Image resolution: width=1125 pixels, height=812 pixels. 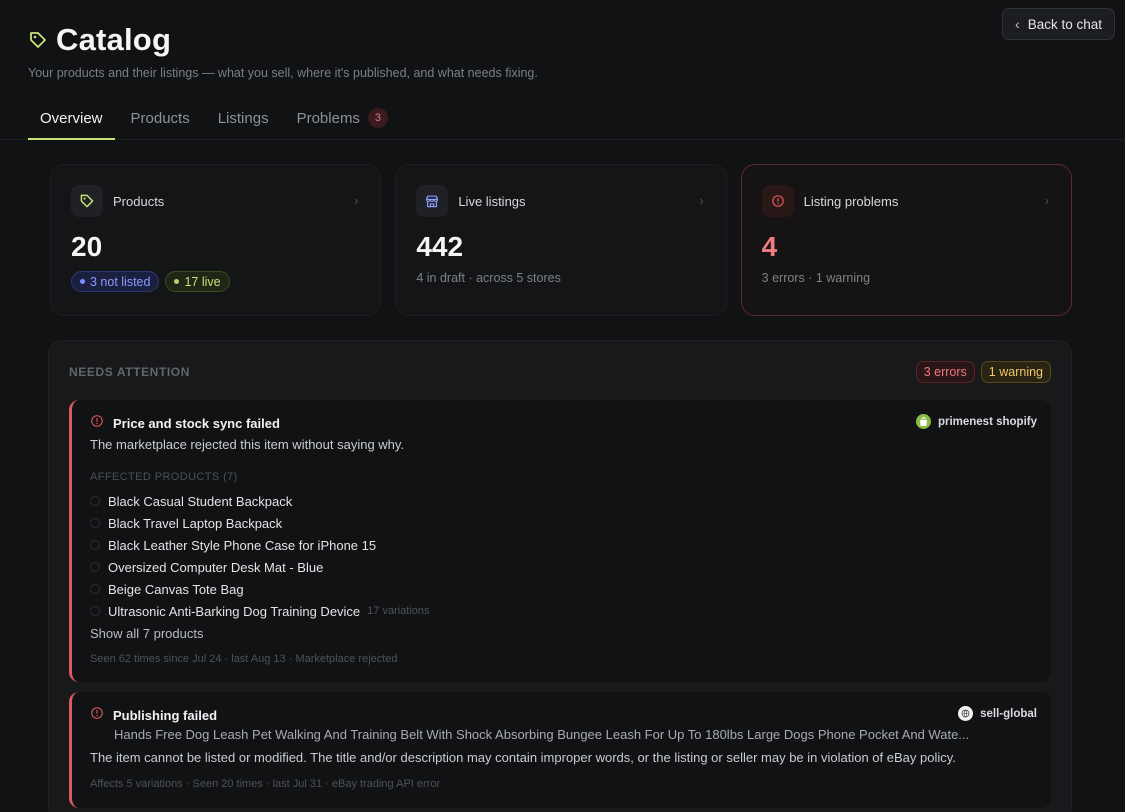 What do you see at coordinates (328, 118) in the screenshot?
I see `tab-label: Problems` at bounding box center [328, 118].